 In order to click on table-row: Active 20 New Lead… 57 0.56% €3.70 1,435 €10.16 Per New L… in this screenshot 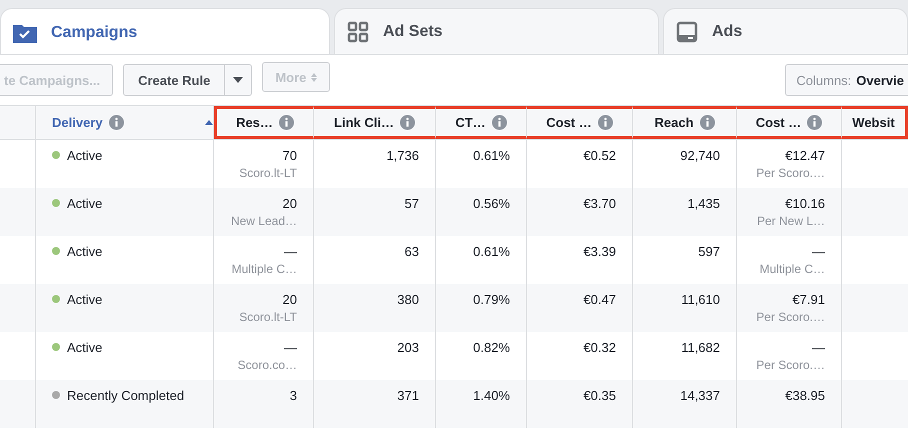, I will do `click(454, 212)`.